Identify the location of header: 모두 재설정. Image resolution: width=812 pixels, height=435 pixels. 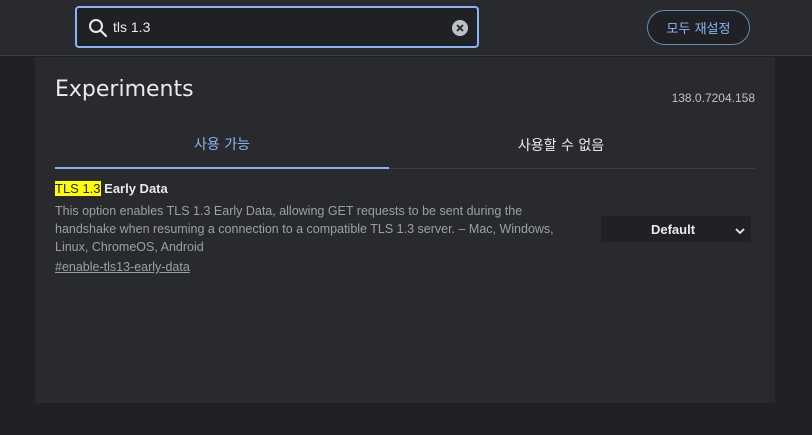
(406, 28).